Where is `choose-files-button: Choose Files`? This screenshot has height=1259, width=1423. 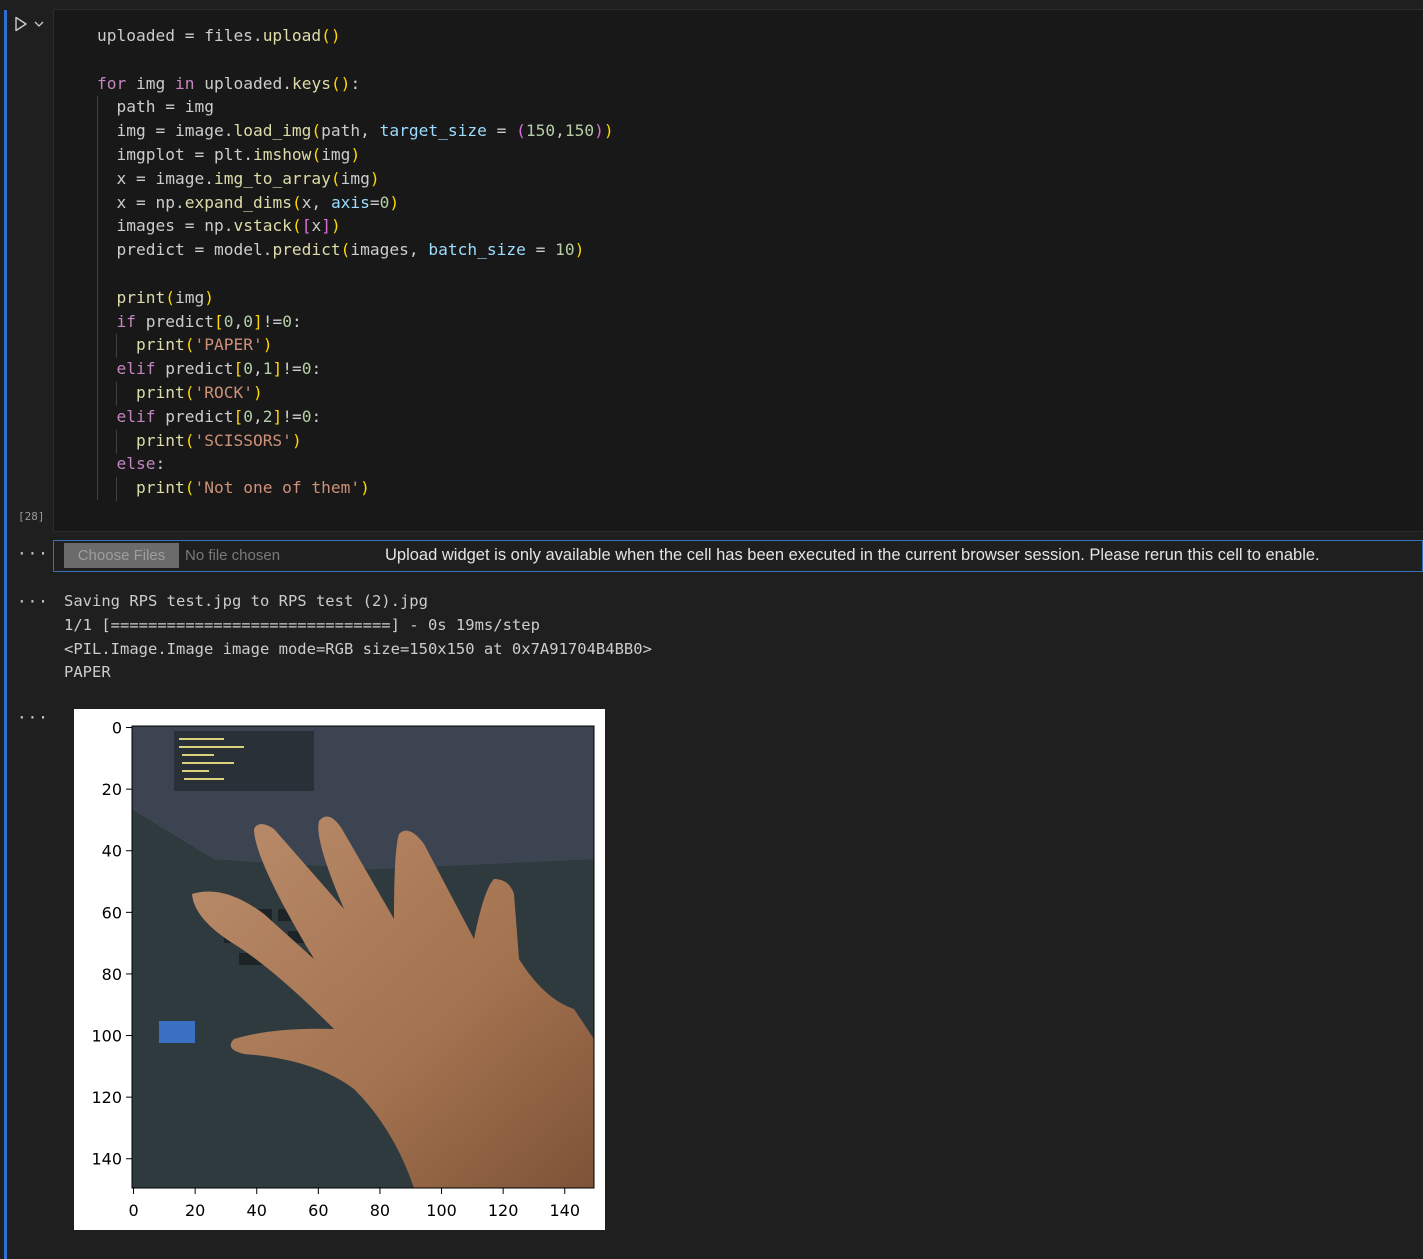 choose-files-button: Choose Files is located at coordinates (121, 555).